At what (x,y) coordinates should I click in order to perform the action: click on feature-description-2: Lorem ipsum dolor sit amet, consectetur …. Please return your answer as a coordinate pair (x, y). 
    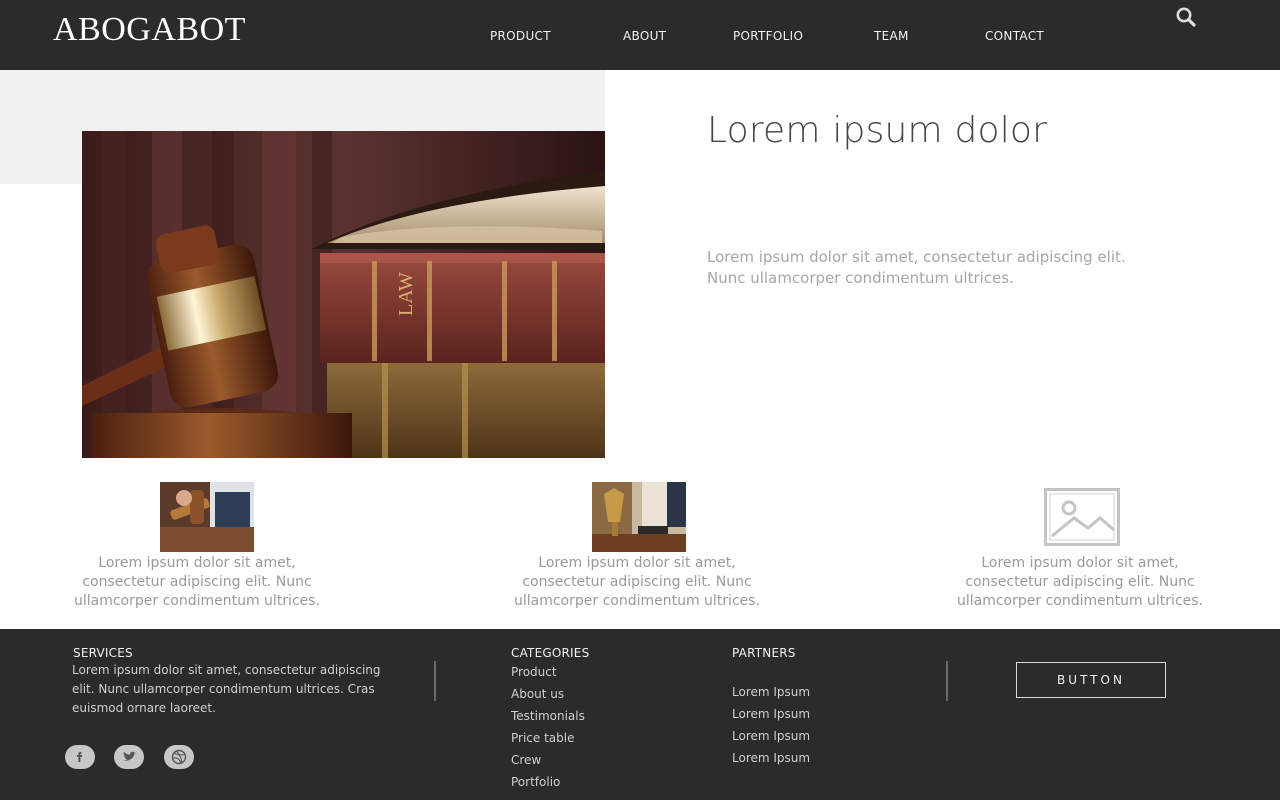
    Looking at the image, I should click on (637, 582).